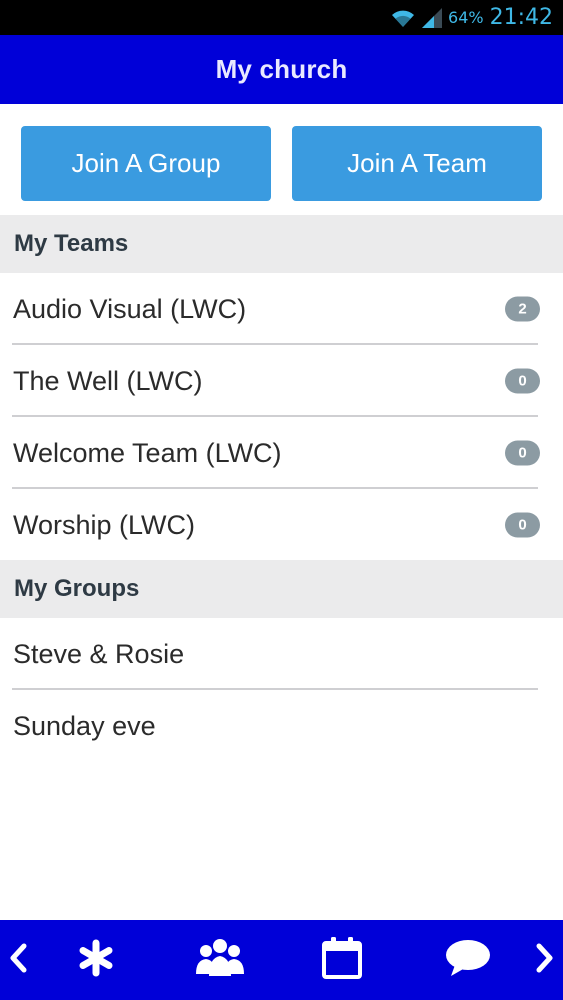 The height and width of the screenshot is (1000, 563). I want to click on team-name: Welcome Team (LWC), so click(147, 452).